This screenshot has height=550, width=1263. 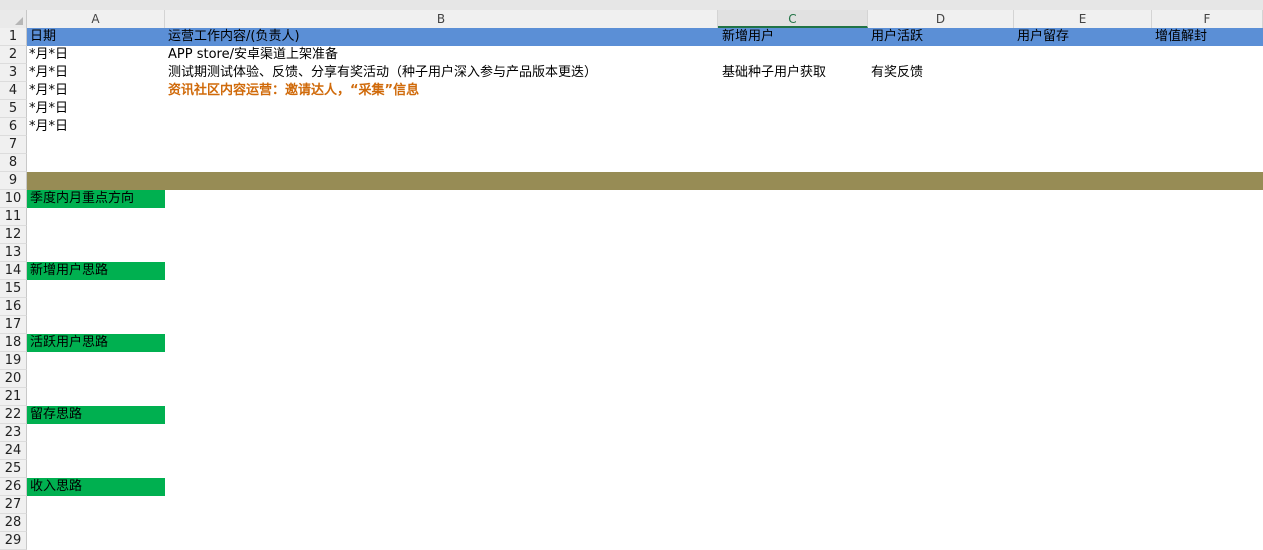 I want to click on row-header-29: 29, so click(x=13, y=541).